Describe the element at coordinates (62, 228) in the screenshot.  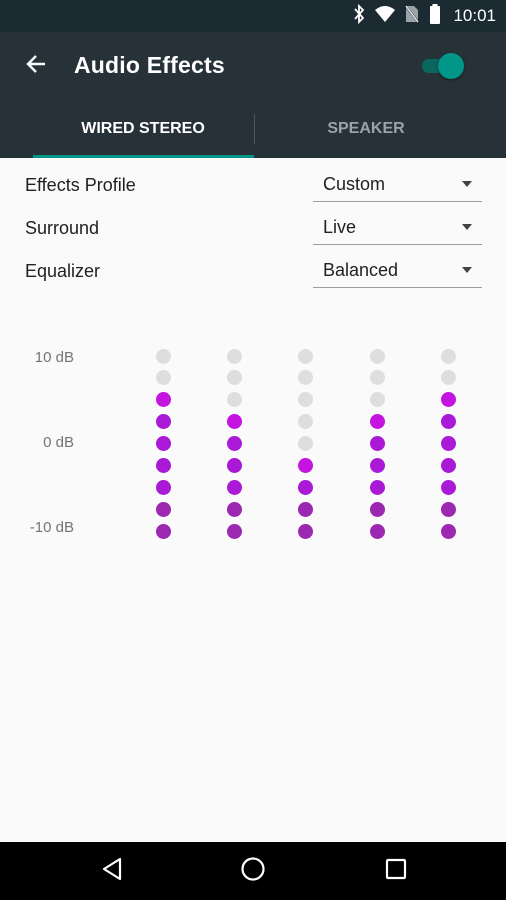
I see `surround-label: Surround` at that location.